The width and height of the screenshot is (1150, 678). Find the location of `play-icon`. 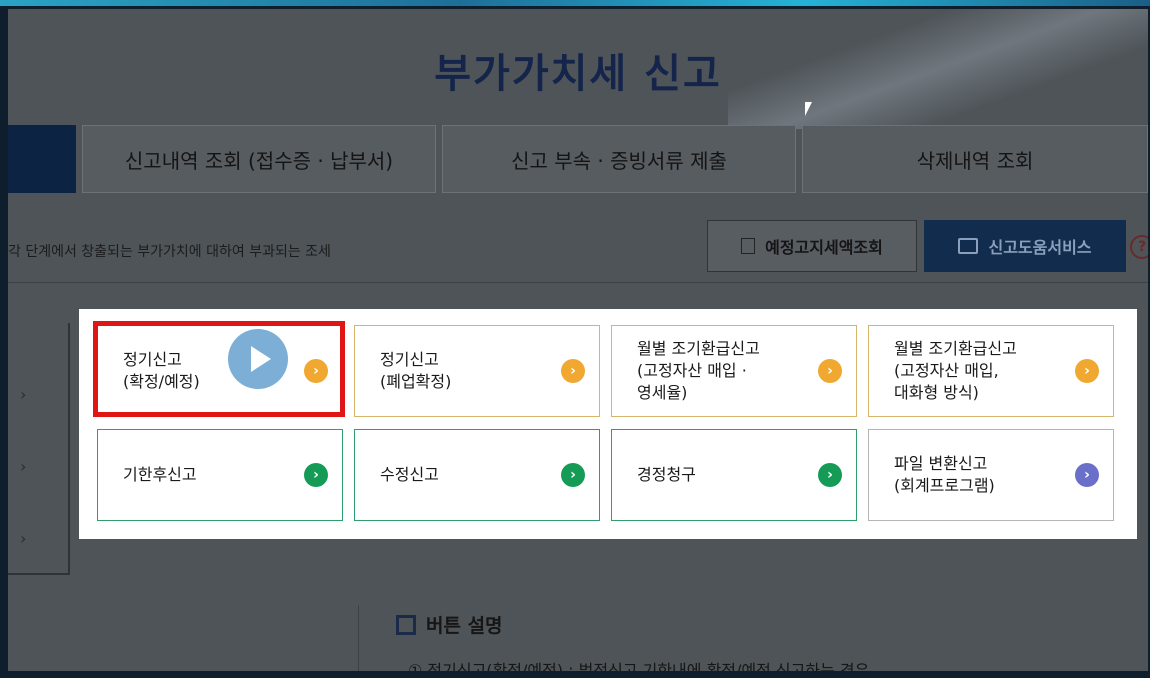

play-icon is located at coordinates (261, 359).